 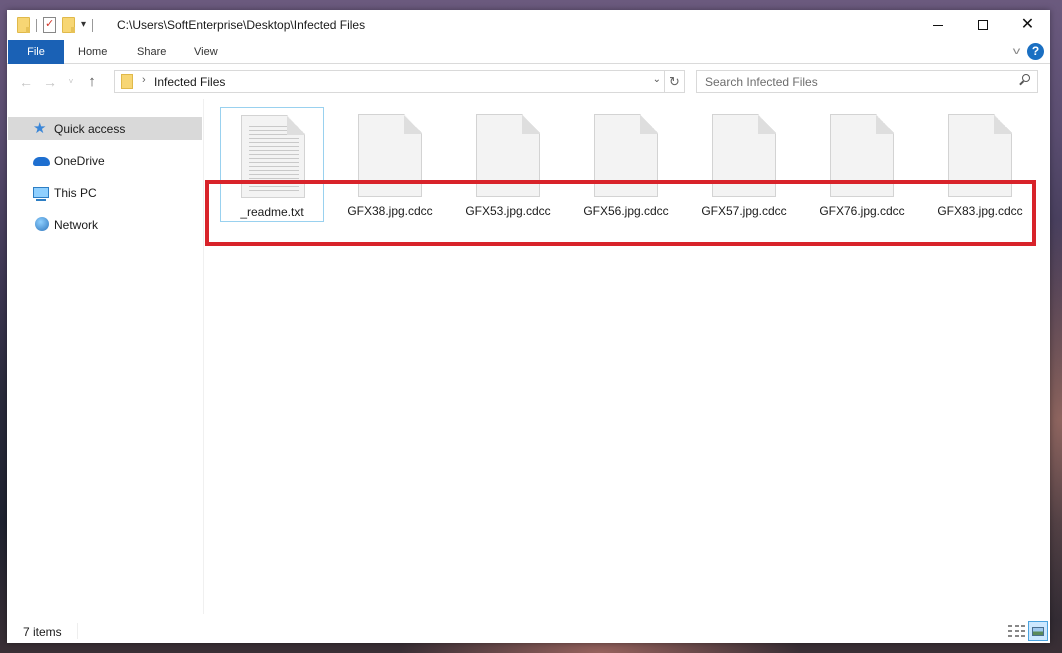 I want to click on properties-icon, so click(x=49, y=25).